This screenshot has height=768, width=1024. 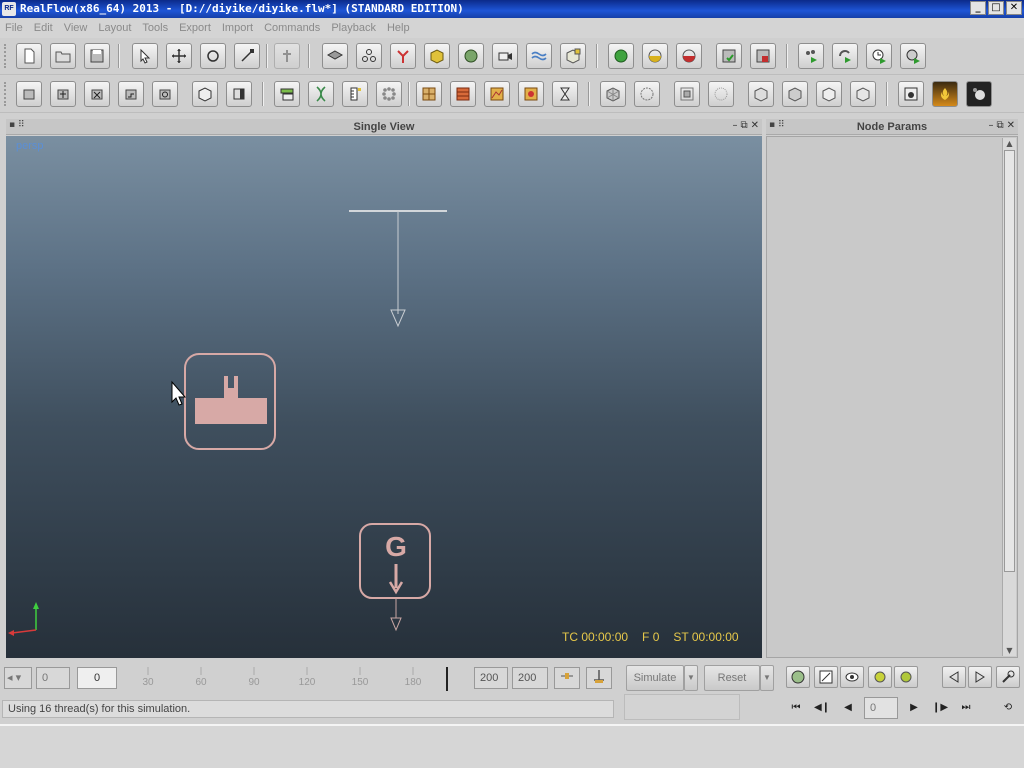 I want to click on mesh-cube-button, so click(x=573, y=56).